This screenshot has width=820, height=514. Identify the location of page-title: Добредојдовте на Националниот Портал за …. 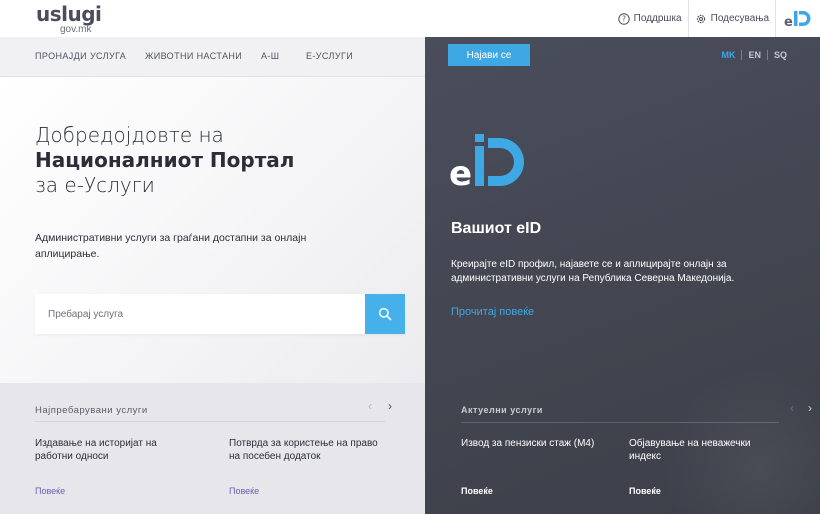
(164, 160).